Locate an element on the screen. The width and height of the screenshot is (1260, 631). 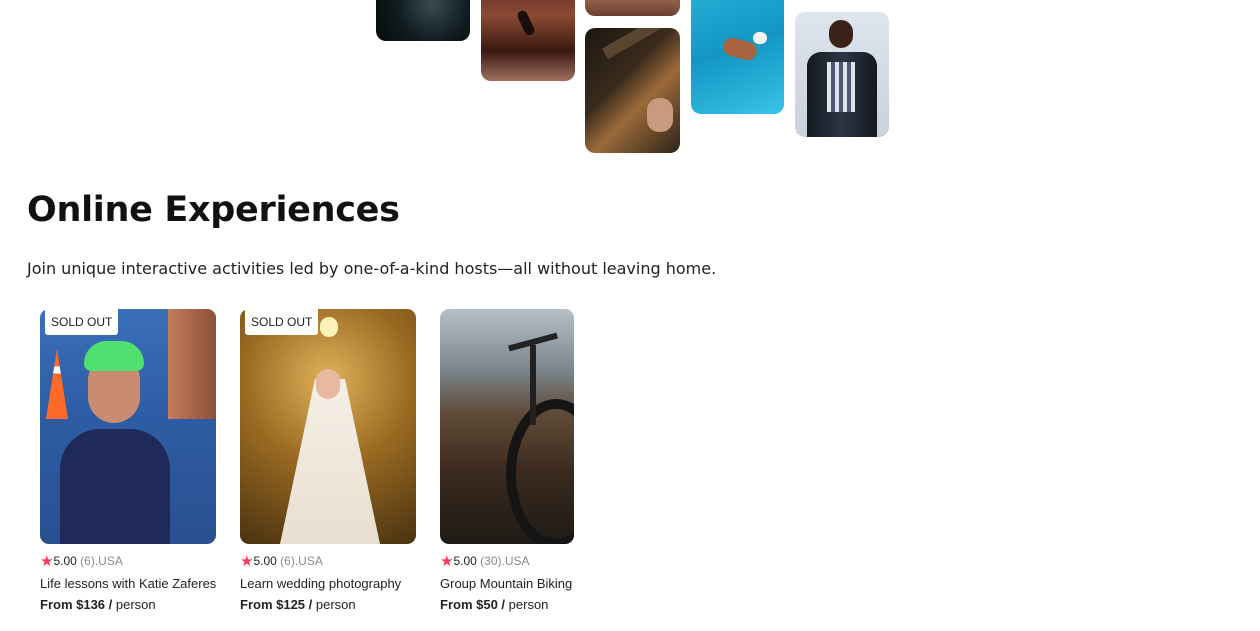
guitar-player-photo is located at coordinates (632, 90).